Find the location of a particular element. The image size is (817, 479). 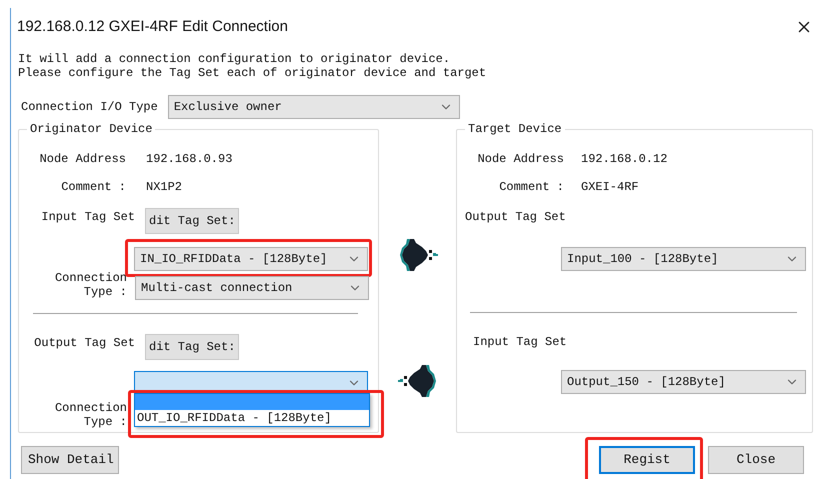

dropdown: Exclusive owner is located at coordinates (314, 107).